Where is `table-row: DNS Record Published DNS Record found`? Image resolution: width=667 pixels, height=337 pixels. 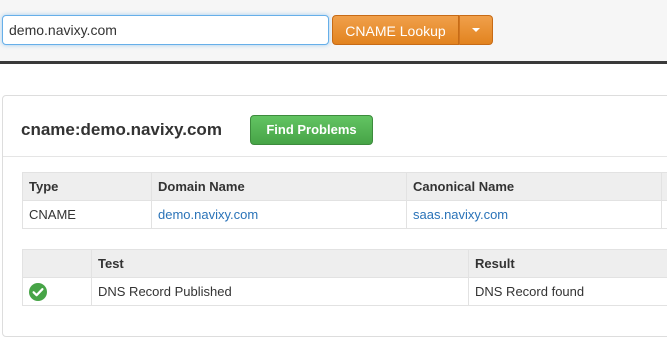
table-row: DNS Record Published DNS Record found is located at coordinates (345, 292).